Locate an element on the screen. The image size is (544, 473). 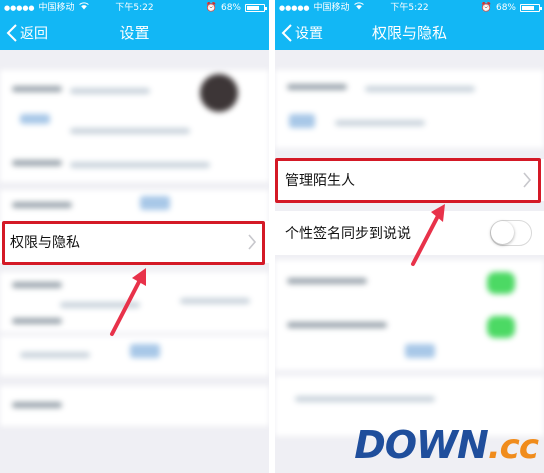
signature-sync-label: 个性签名同步到说说 is located at coordinates (348, 234).